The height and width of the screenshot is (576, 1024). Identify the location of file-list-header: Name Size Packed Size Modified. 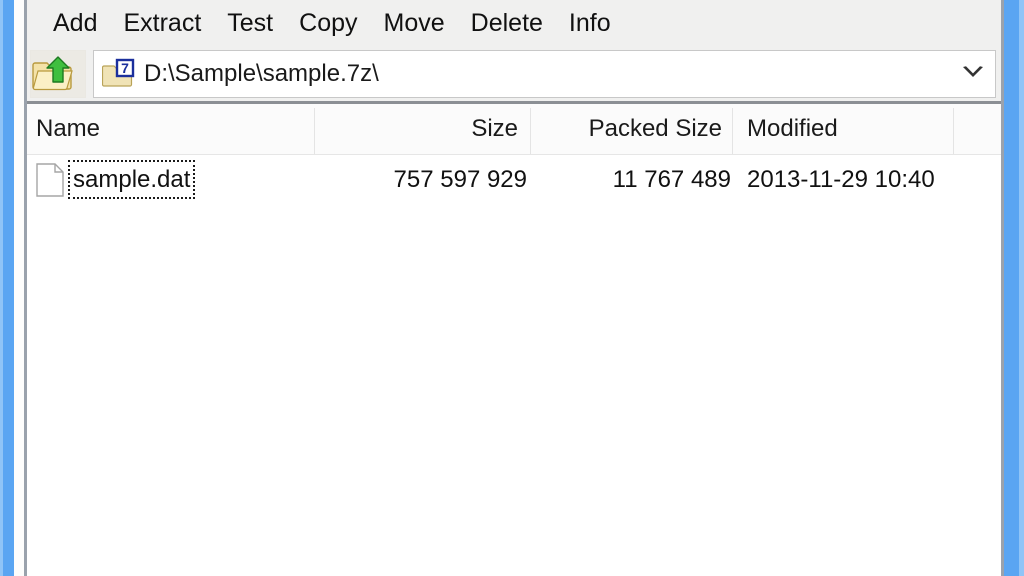
(515, 129).